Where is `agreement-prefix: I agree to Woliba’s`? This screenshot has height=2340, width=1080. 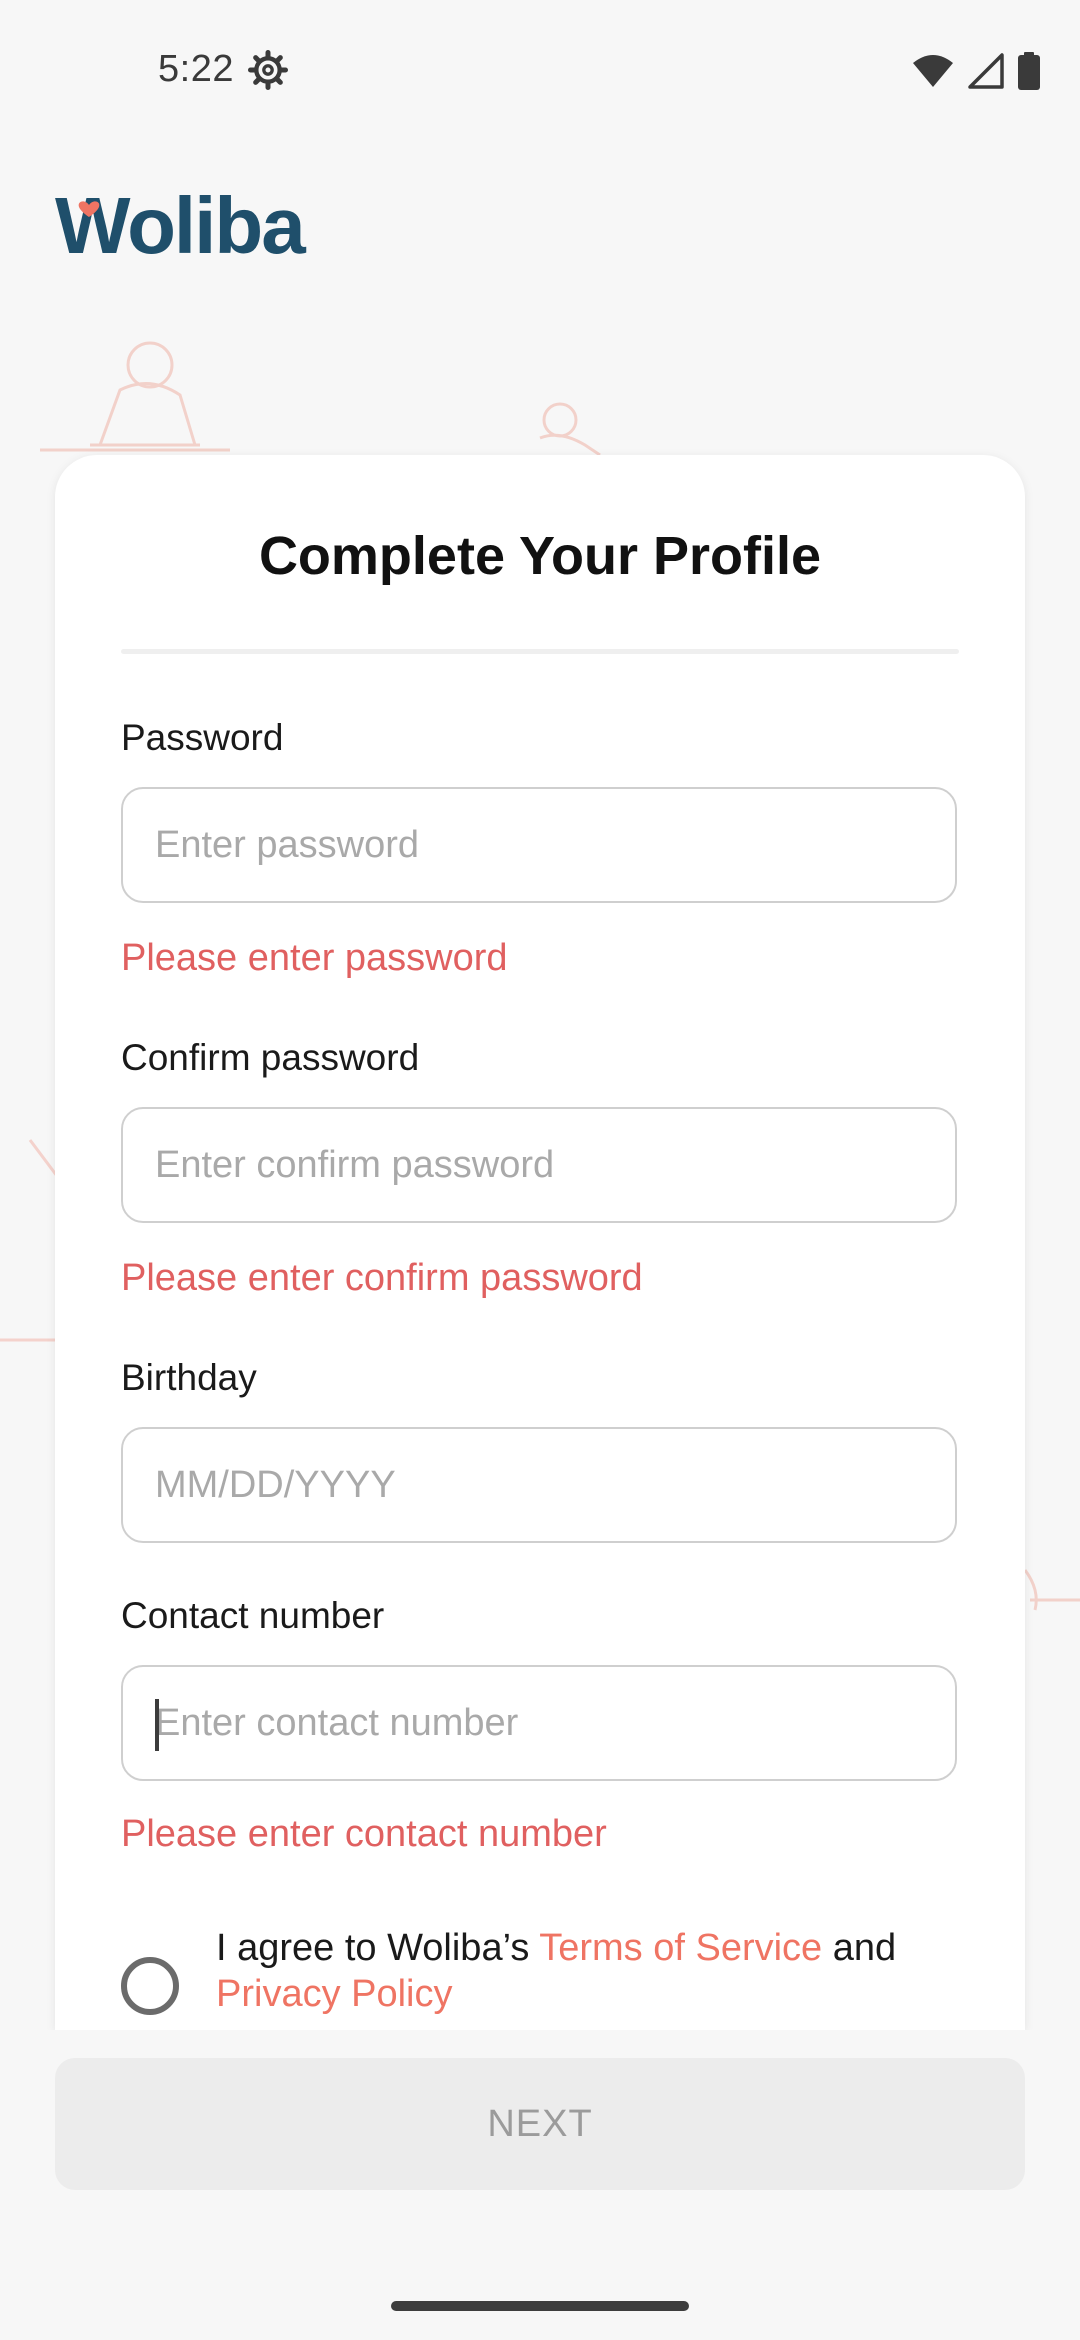
agreement-prefix: I agree to Woliba’s is located at coordinates (378, 1948).